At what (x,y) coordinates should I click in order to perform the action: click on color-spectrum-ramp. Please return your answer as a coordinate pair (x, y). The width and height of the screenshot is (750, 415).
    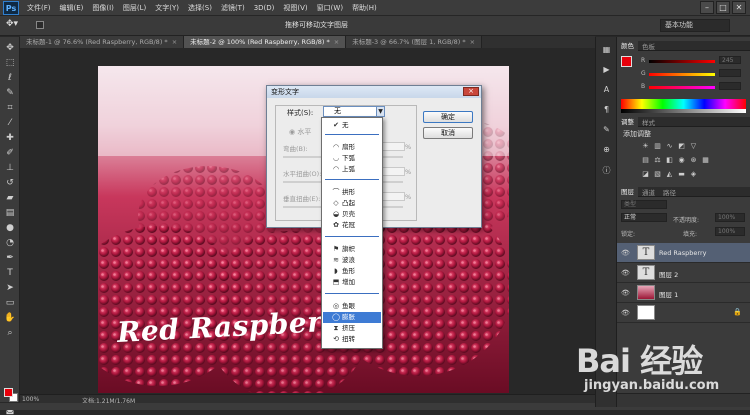
    Looking at the image, I should click on (683, 104).